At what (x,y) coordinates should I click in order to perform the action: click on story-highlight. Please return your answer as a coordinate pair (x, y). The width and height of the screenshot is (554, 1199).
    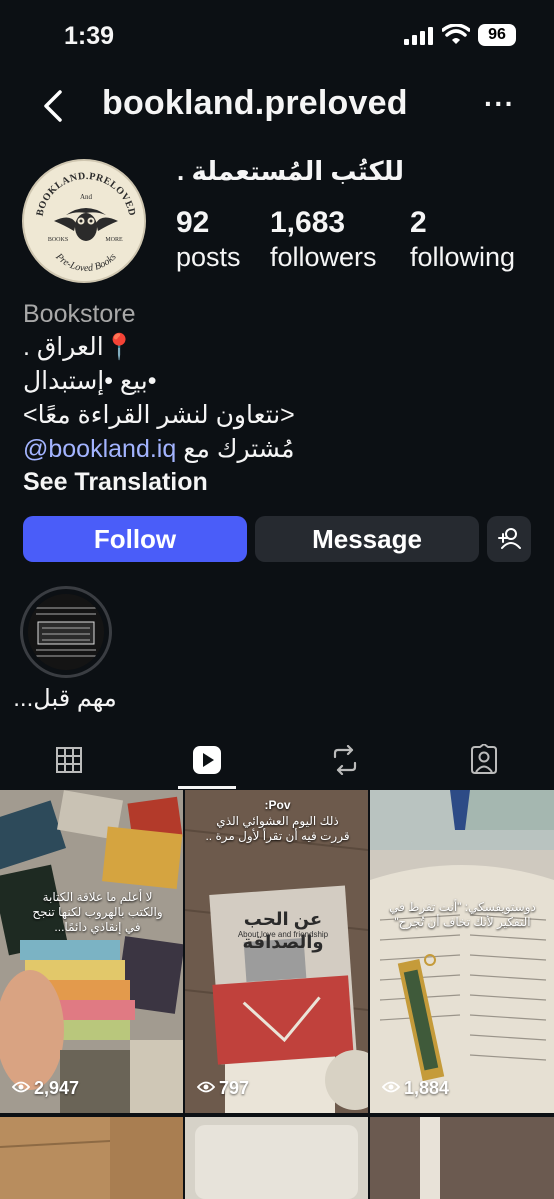
    Looking at the image, I should click on (66, 632).